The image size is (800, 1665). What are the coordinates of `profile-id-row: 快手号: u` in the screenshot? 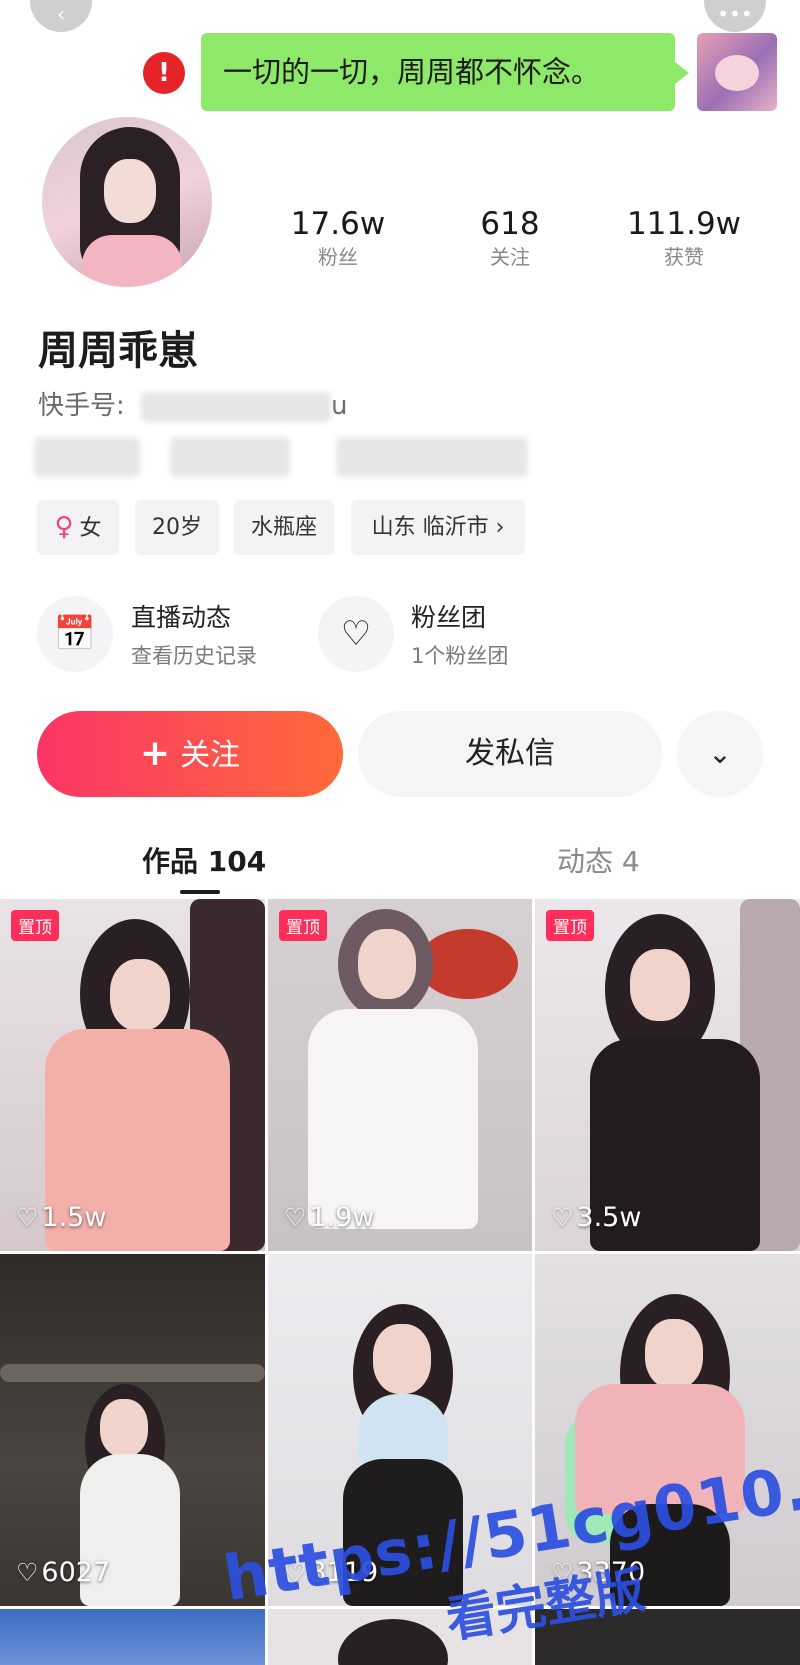 It's located at (193, 403).